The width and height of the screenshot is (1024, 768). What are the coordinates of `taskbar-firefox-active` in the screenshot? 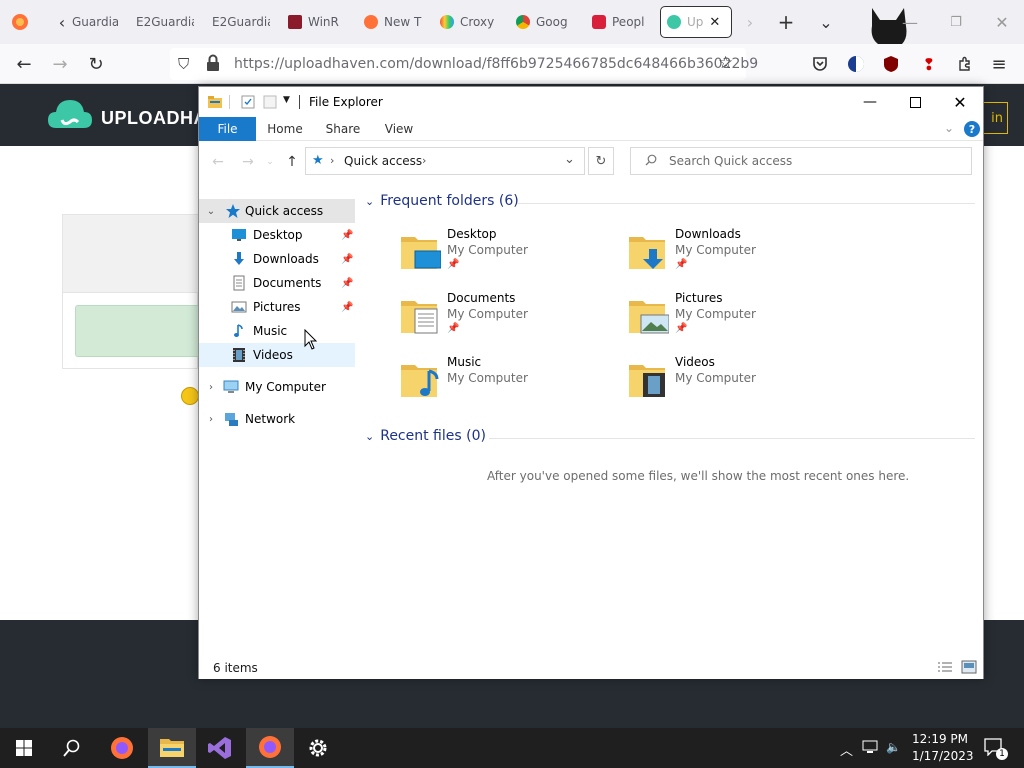 It's located at (270, 748).